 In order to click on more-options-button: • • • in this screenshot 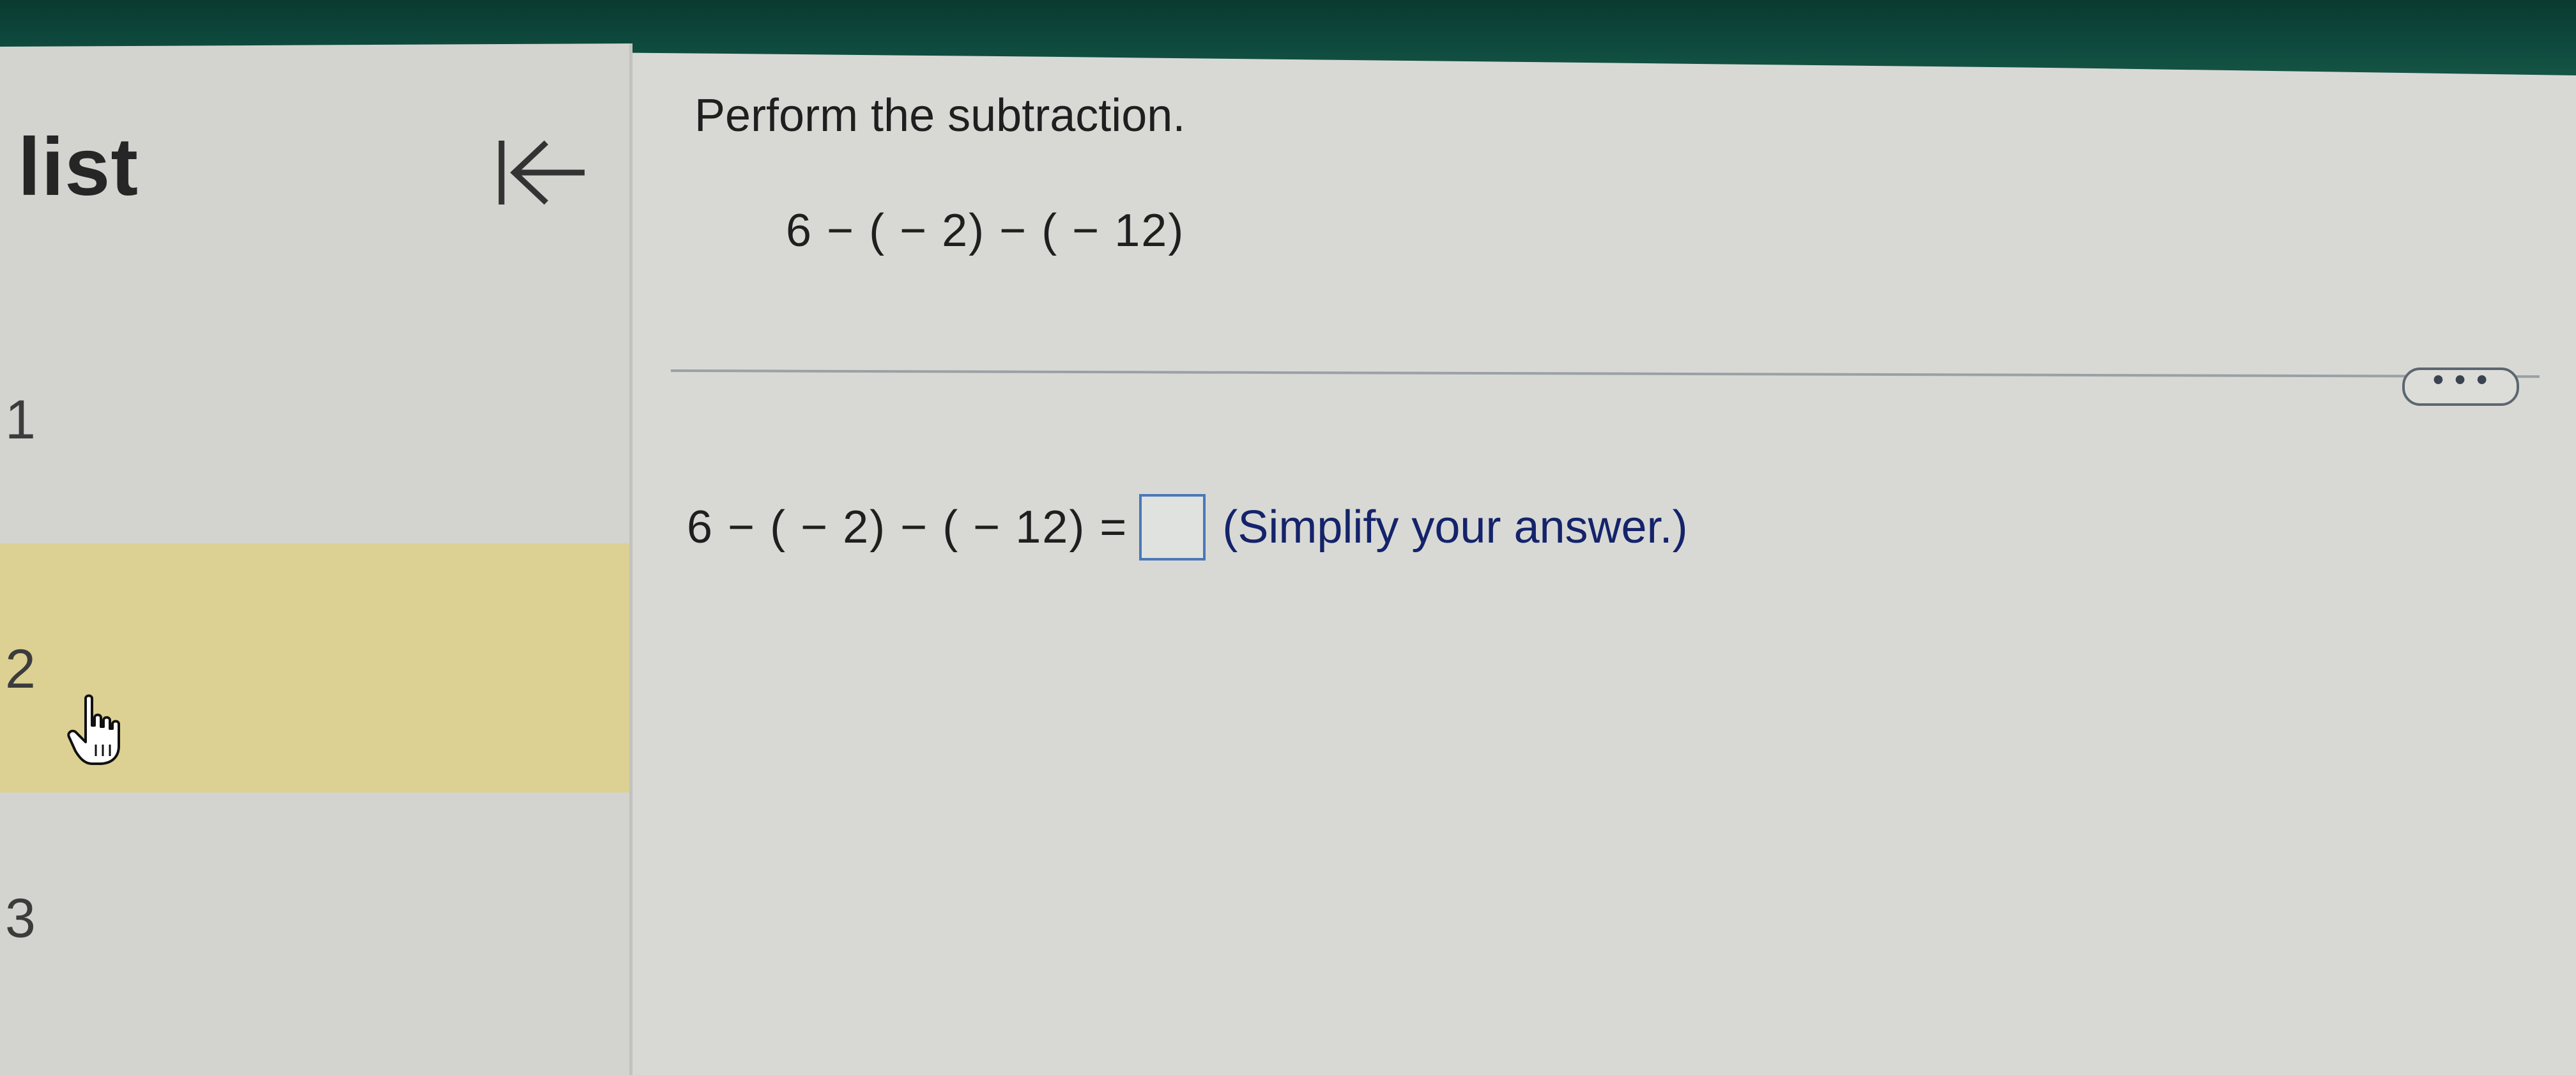, I will do `click(2460, 384)`.